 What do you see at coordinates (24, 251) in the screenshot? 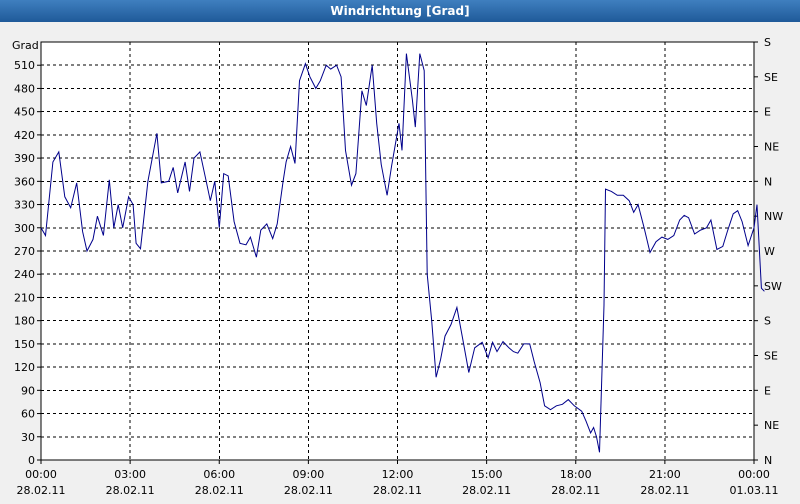
I see `y-tick-label: 270` at bounding box center [24, 251].